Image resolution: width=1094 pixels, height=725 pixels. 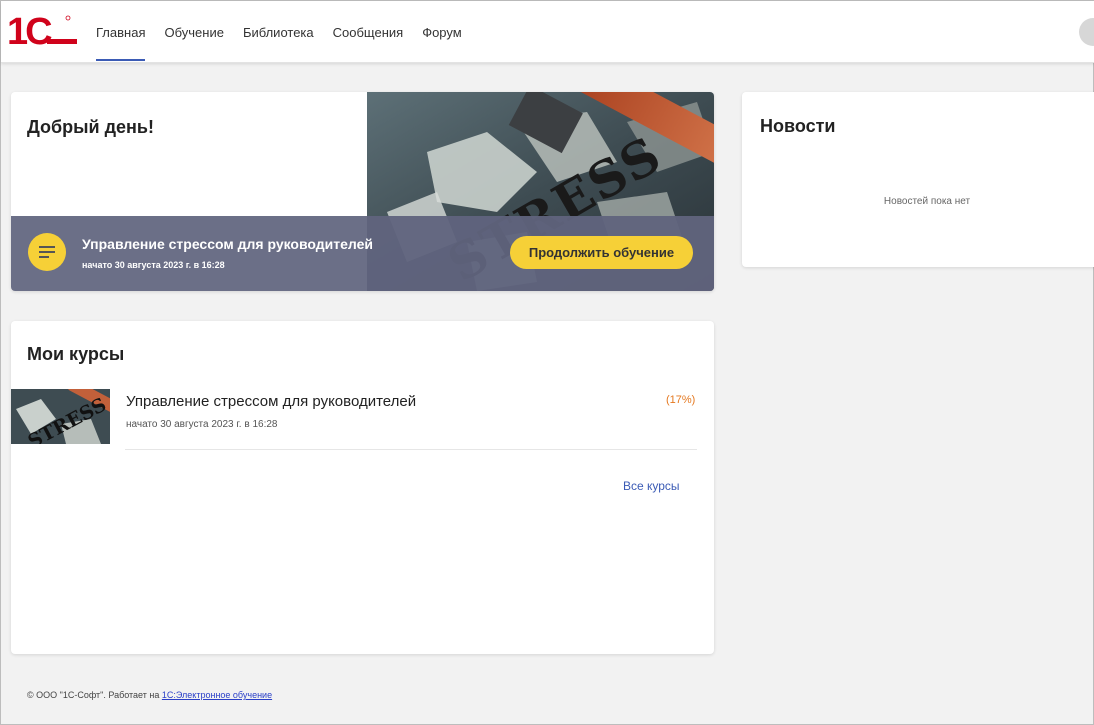 I want to click on course-name-link: Управление стрессом для руководителей, so click(x=271, y=401).